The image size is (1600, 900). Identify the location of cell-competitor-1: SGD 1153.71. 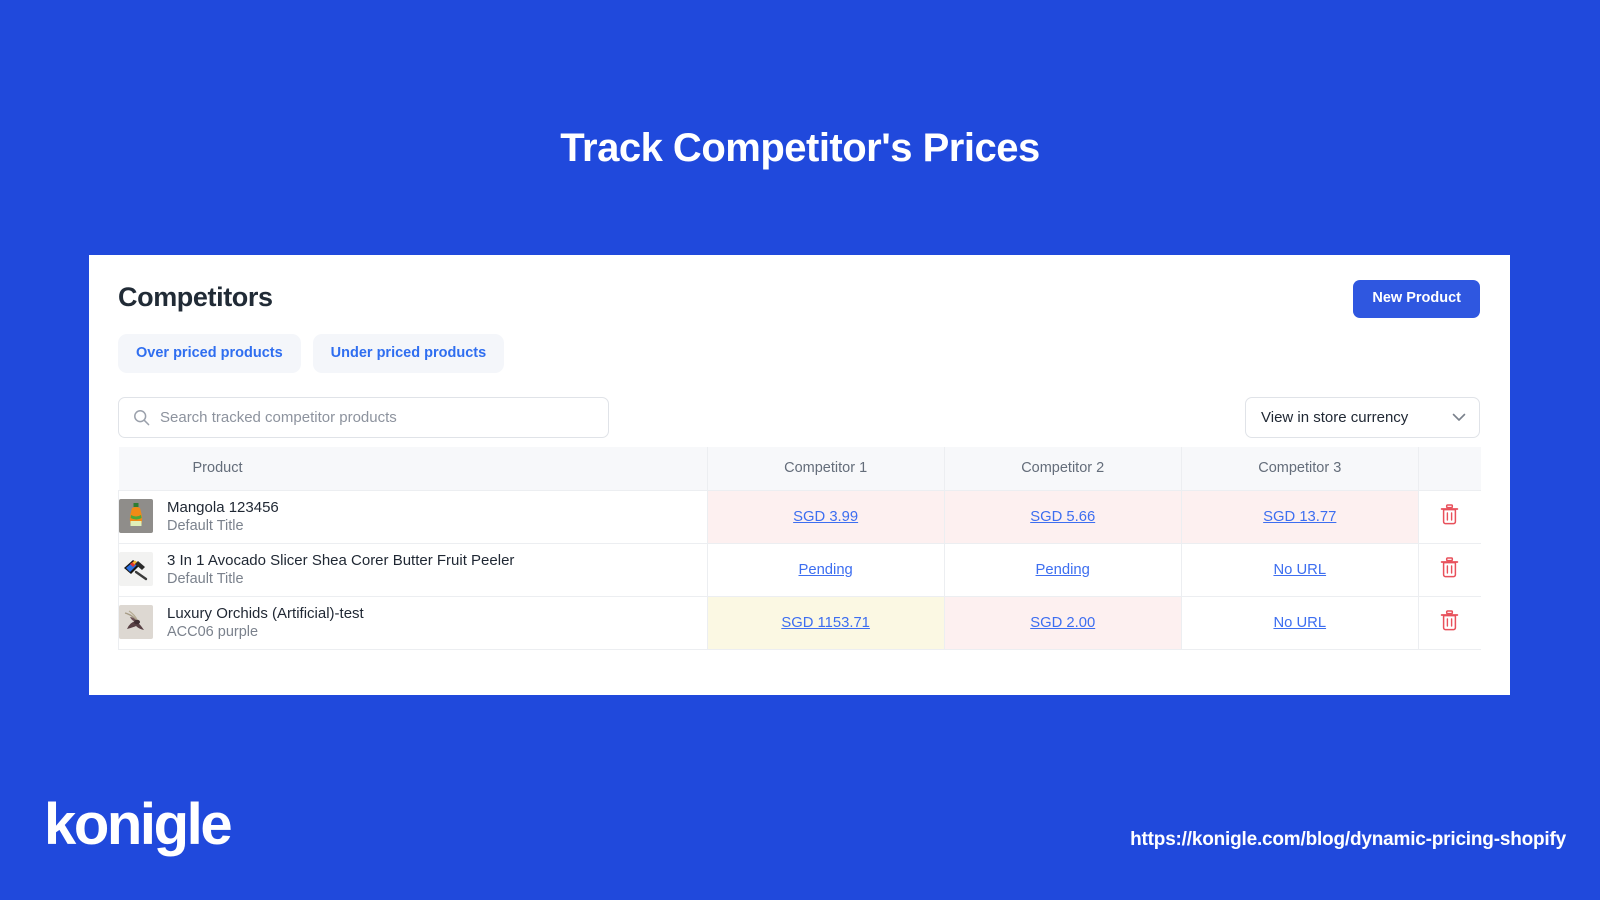
(825, 623).